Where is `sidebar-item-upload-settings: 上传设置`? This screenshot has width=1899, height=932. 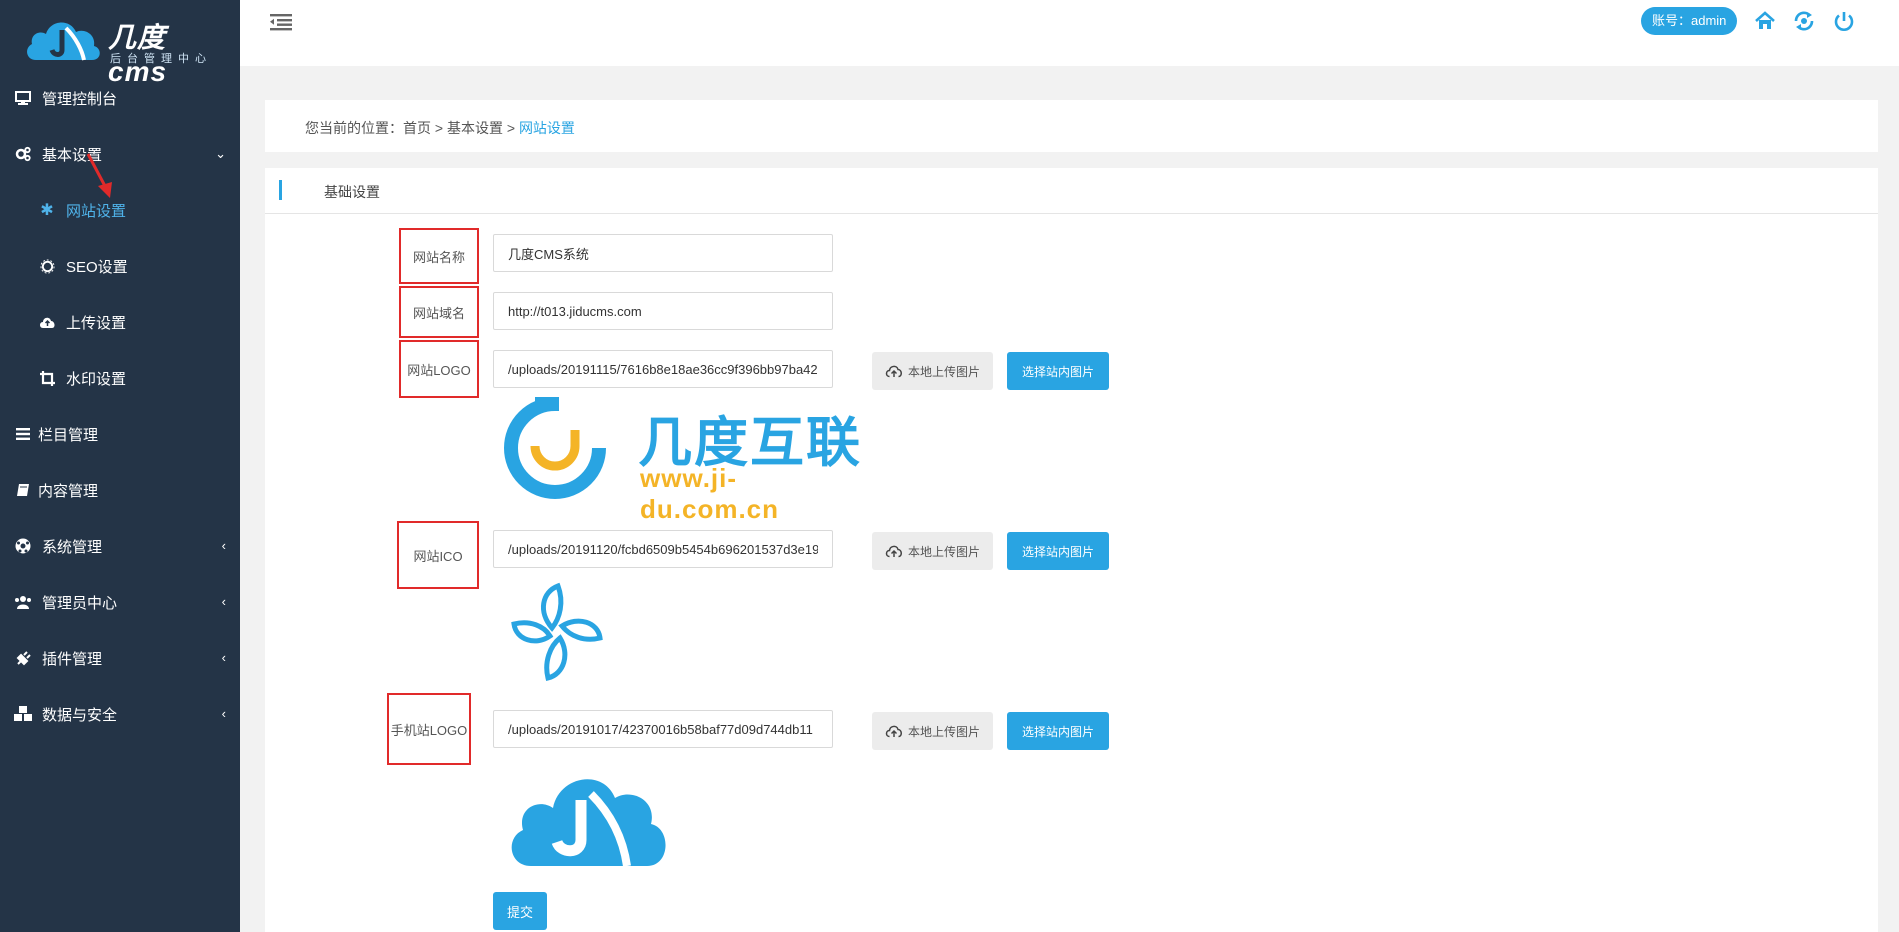
sidebar-item-upload-settings: 上传设置 is located at coordinates (120, 322).